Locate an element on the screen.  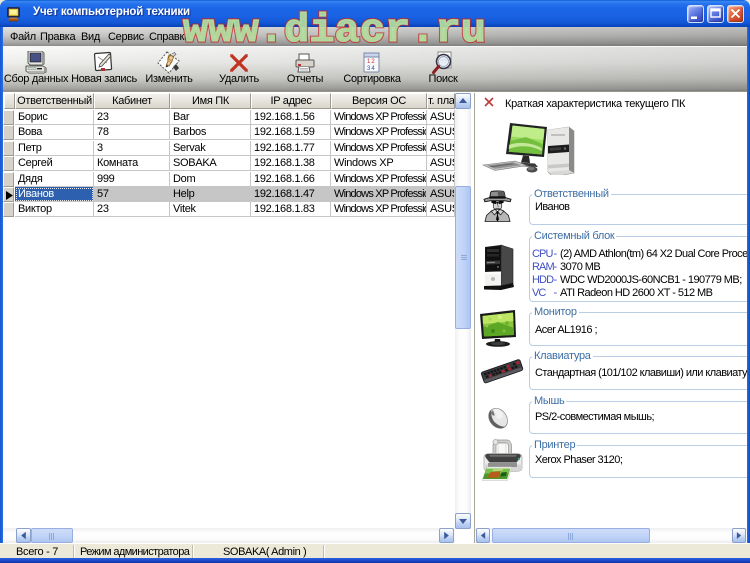
svg-text: 1 2 is located at coordinates (371, 62).